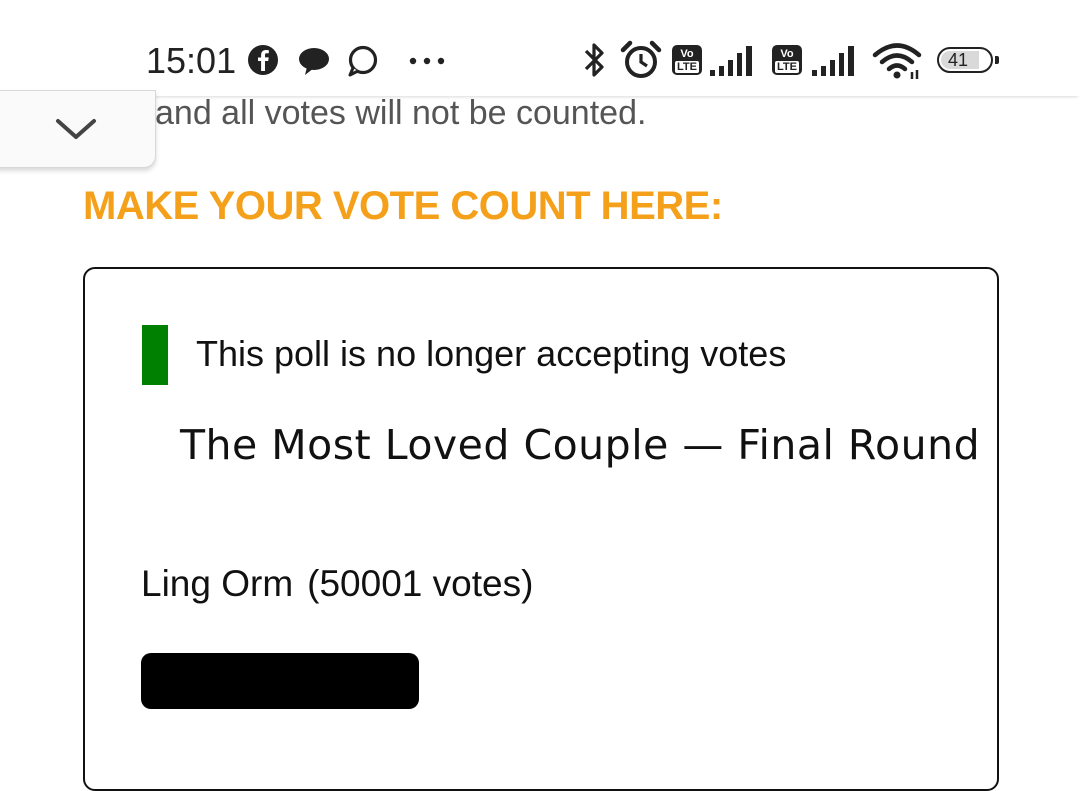  I want to click on poll-option-name: Ling Orm, so click(217, 583).